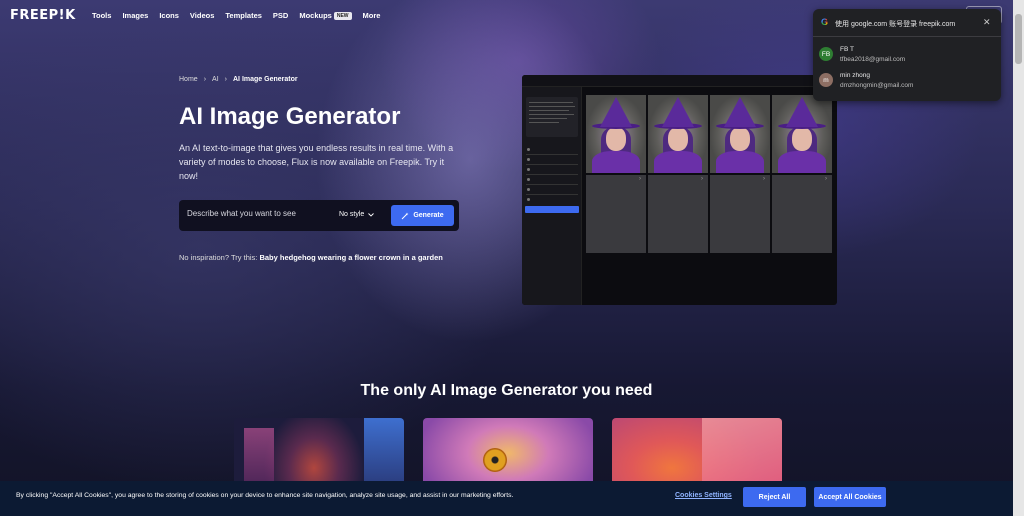  I want to click on app-preview-image: › › › ›, so click(679, 190).